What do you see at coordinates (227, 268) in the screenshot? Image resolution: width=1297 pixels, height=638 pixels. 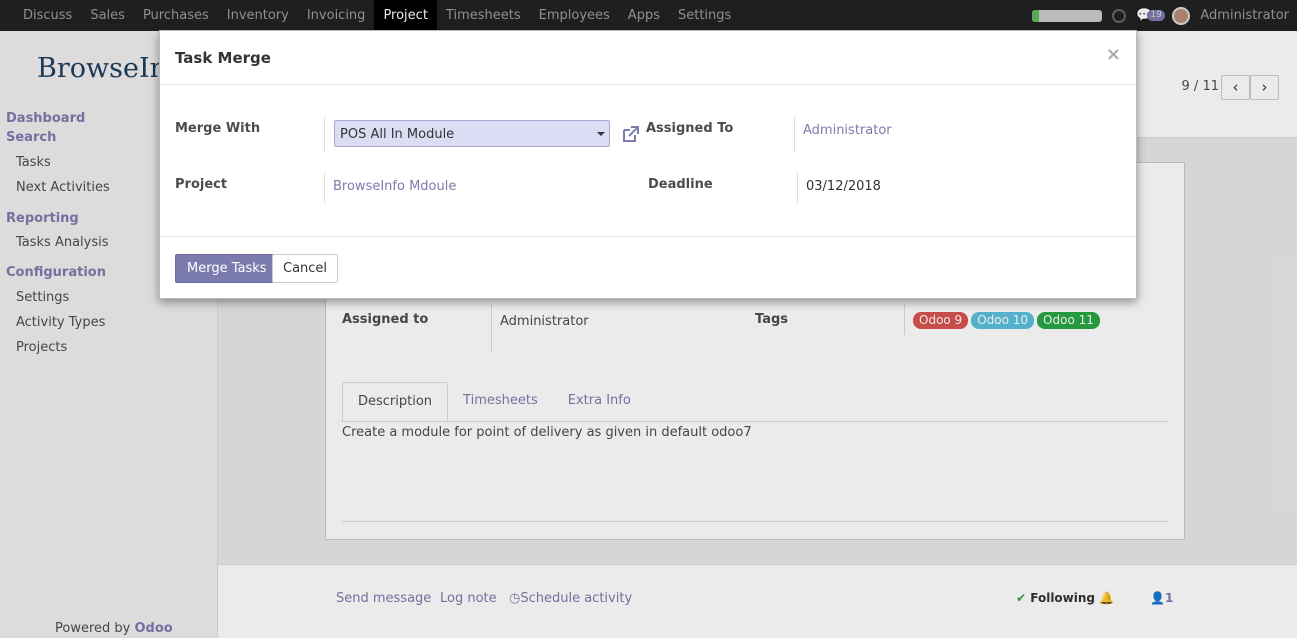 I see `merge-tasks-button: Merge Tasks` at bounding box center [227, 268].